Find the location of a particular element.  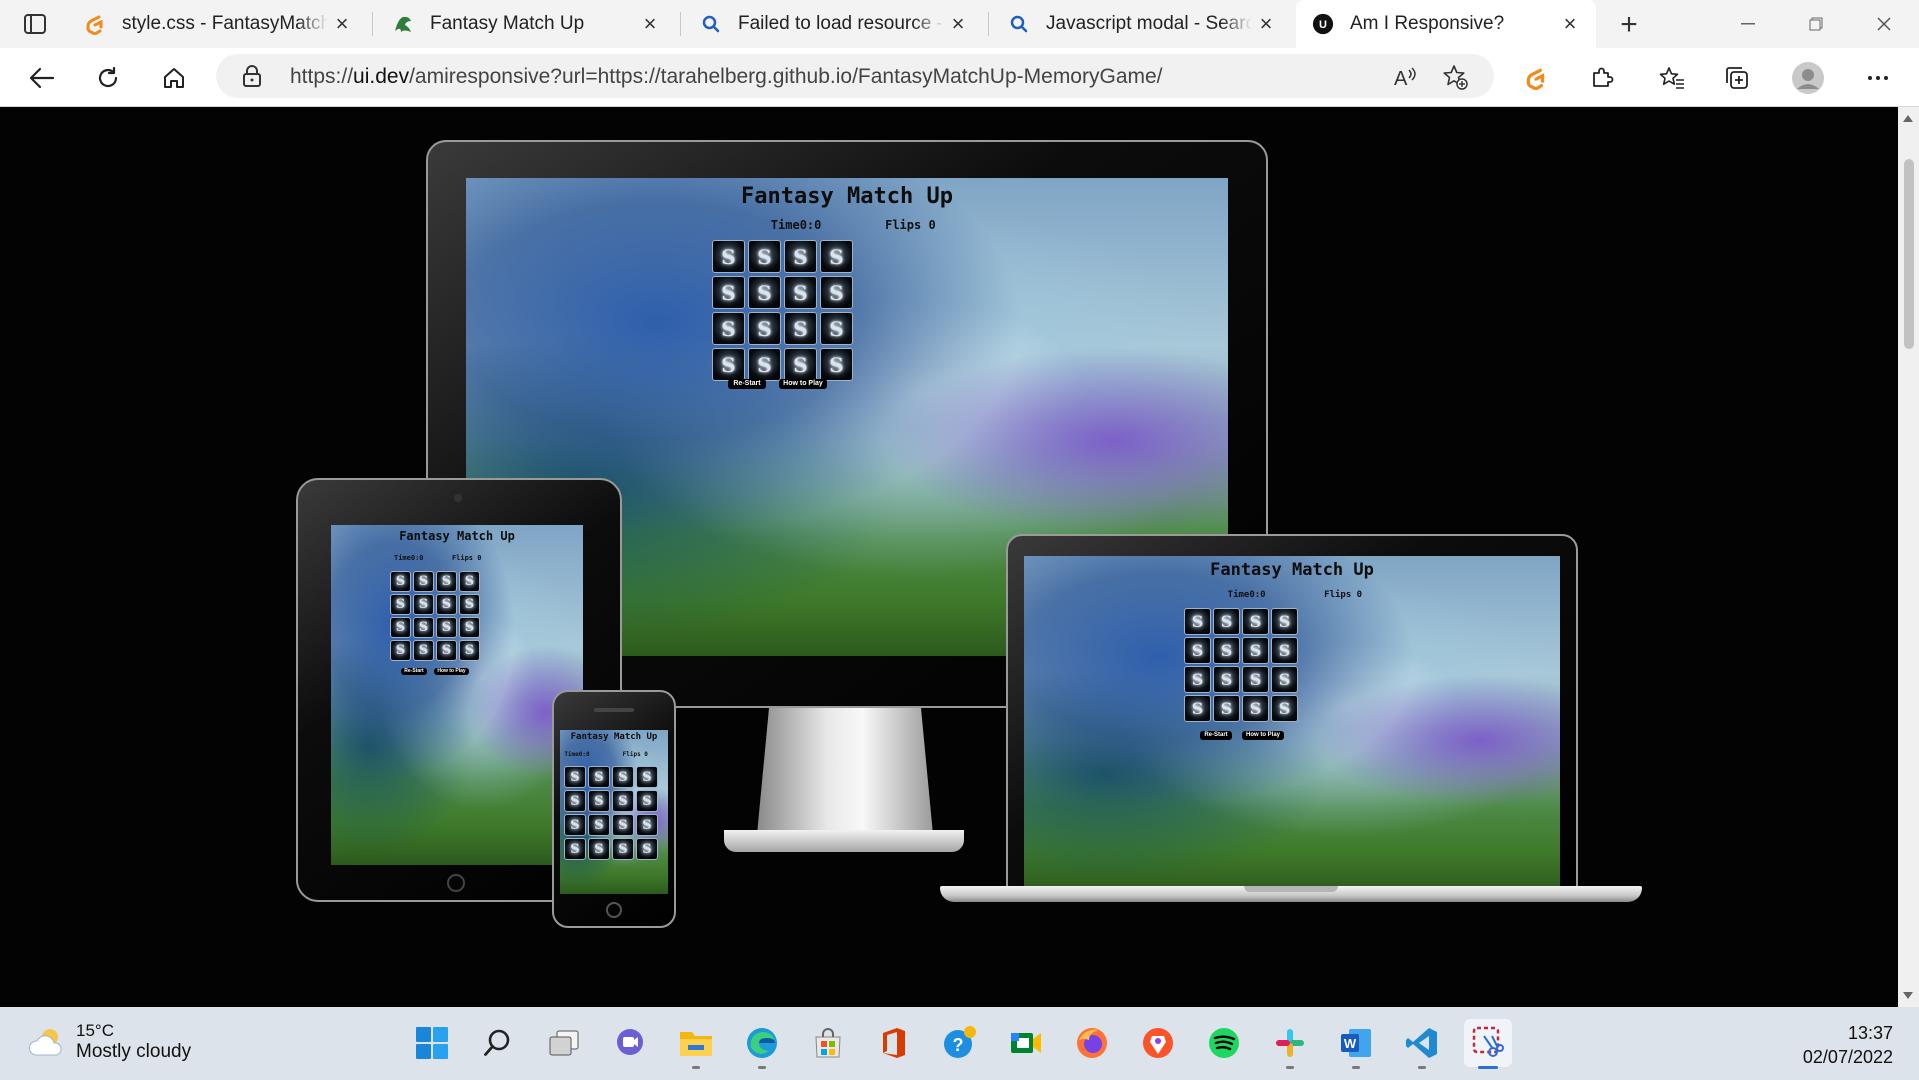

vscode-button is located at coordinates (1422, 1044).